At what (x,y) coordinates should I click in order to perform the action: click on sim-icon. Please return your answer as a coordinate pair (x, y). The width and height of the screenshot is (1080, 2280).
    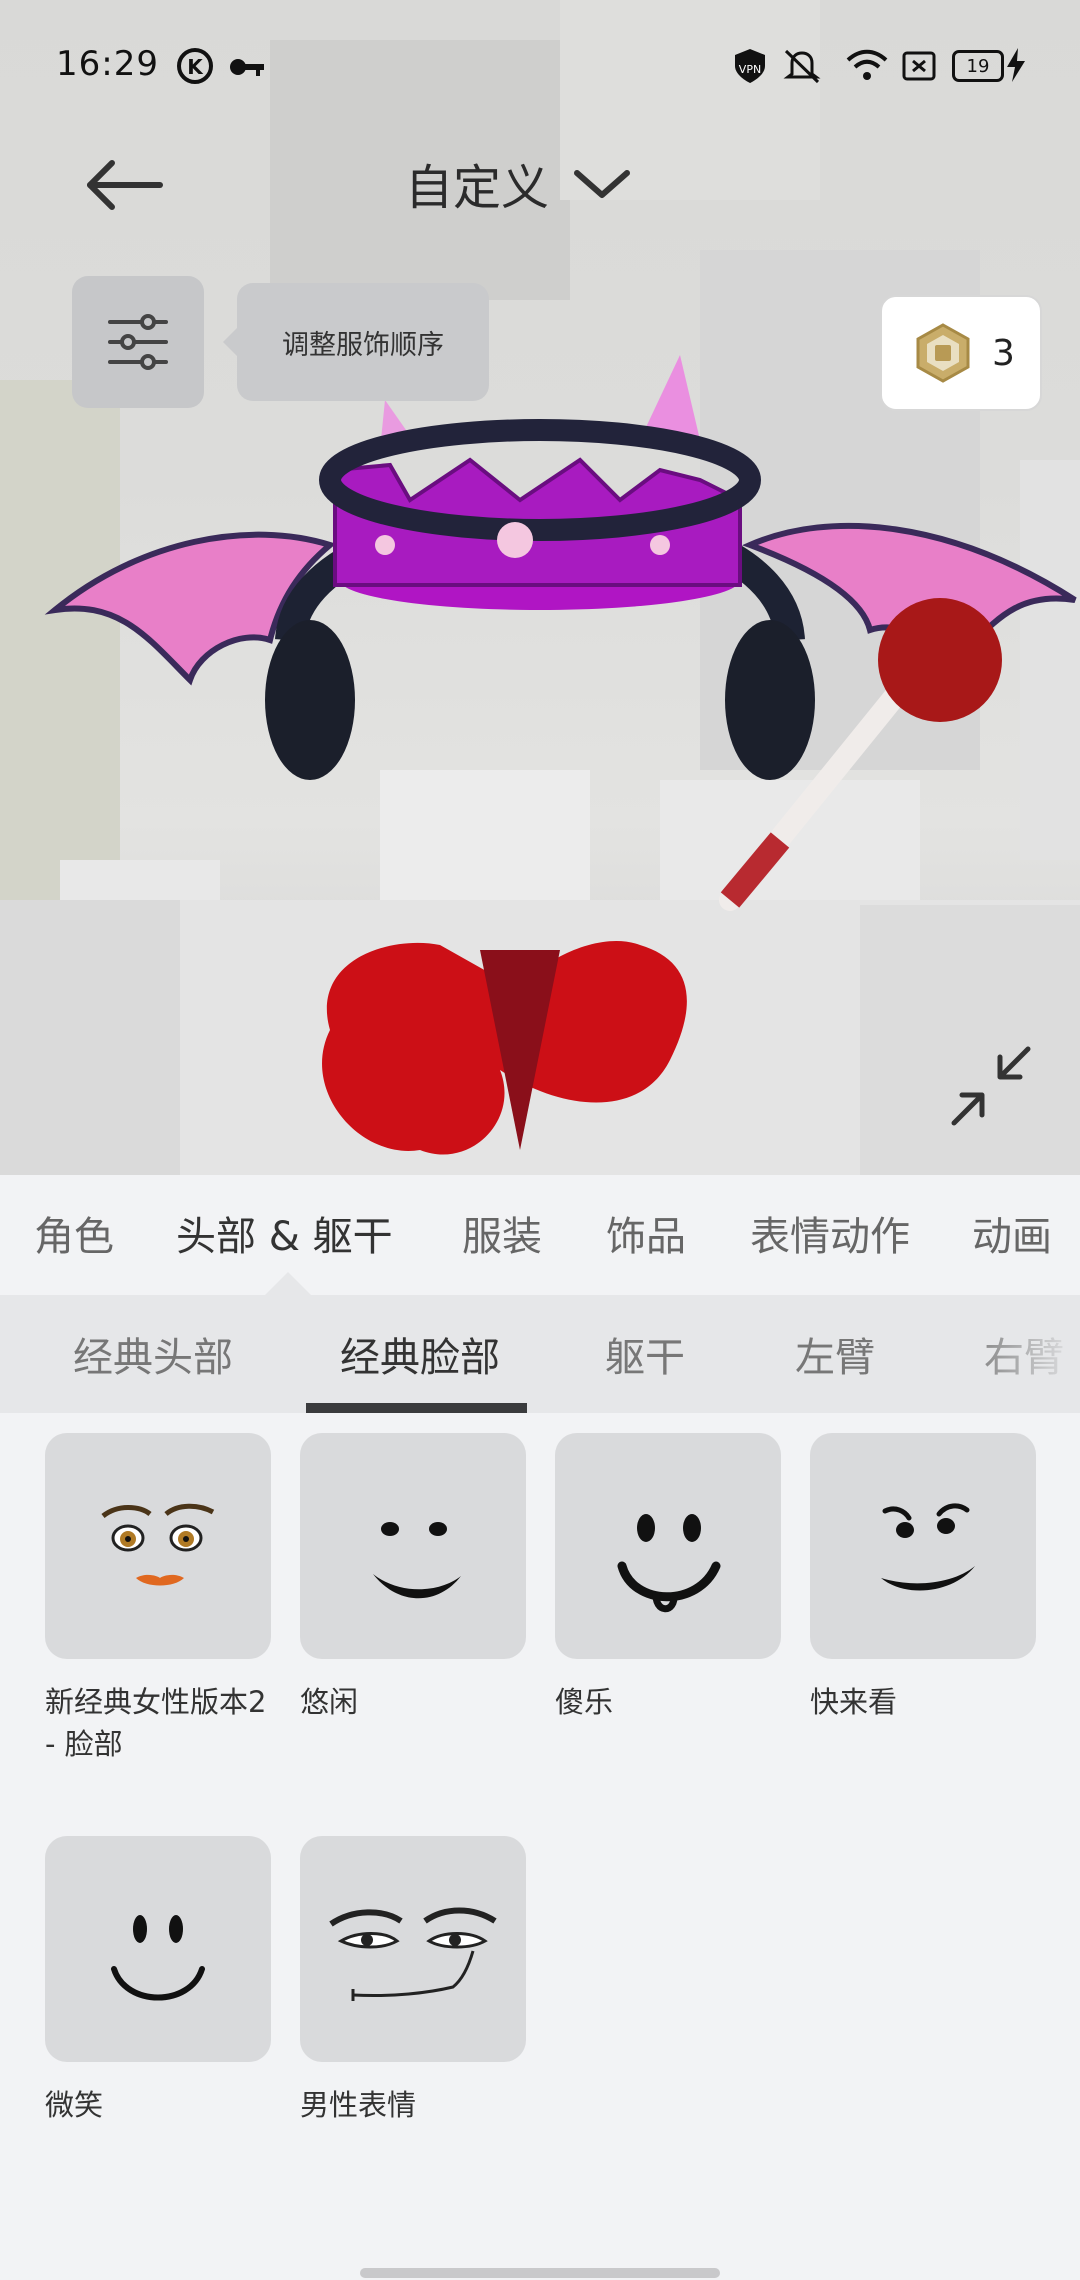
    Looking at the image, I should click on (919, 66).